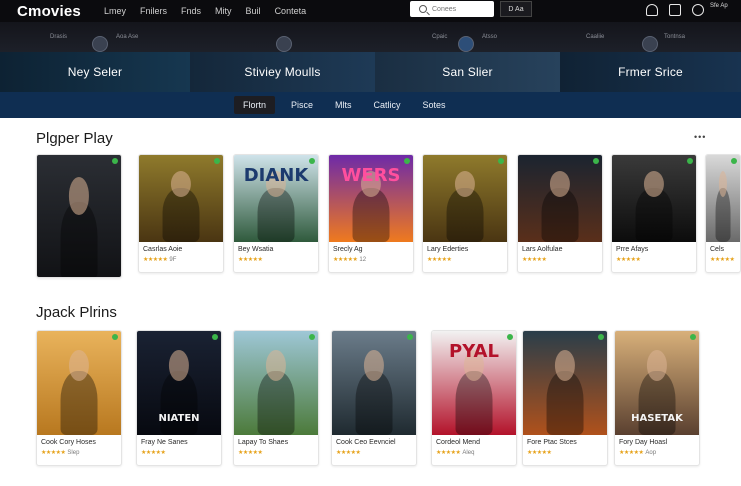  What do you see at coordinates (650, 72) in the screenshot?
I see `banner-item: Frmer Srice` at bounding box center [650, 72].